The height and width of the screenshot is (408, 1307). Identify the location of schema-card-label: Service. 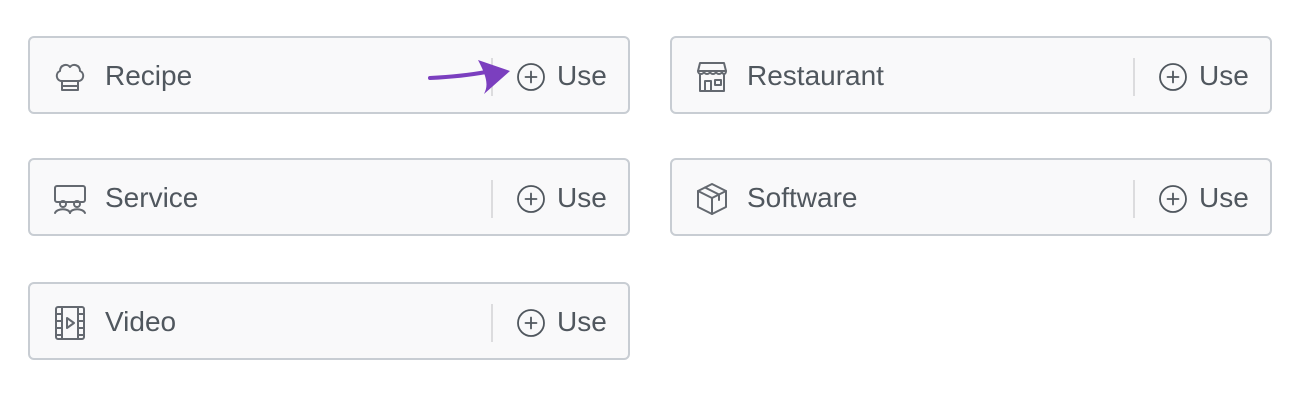
(152, 197).